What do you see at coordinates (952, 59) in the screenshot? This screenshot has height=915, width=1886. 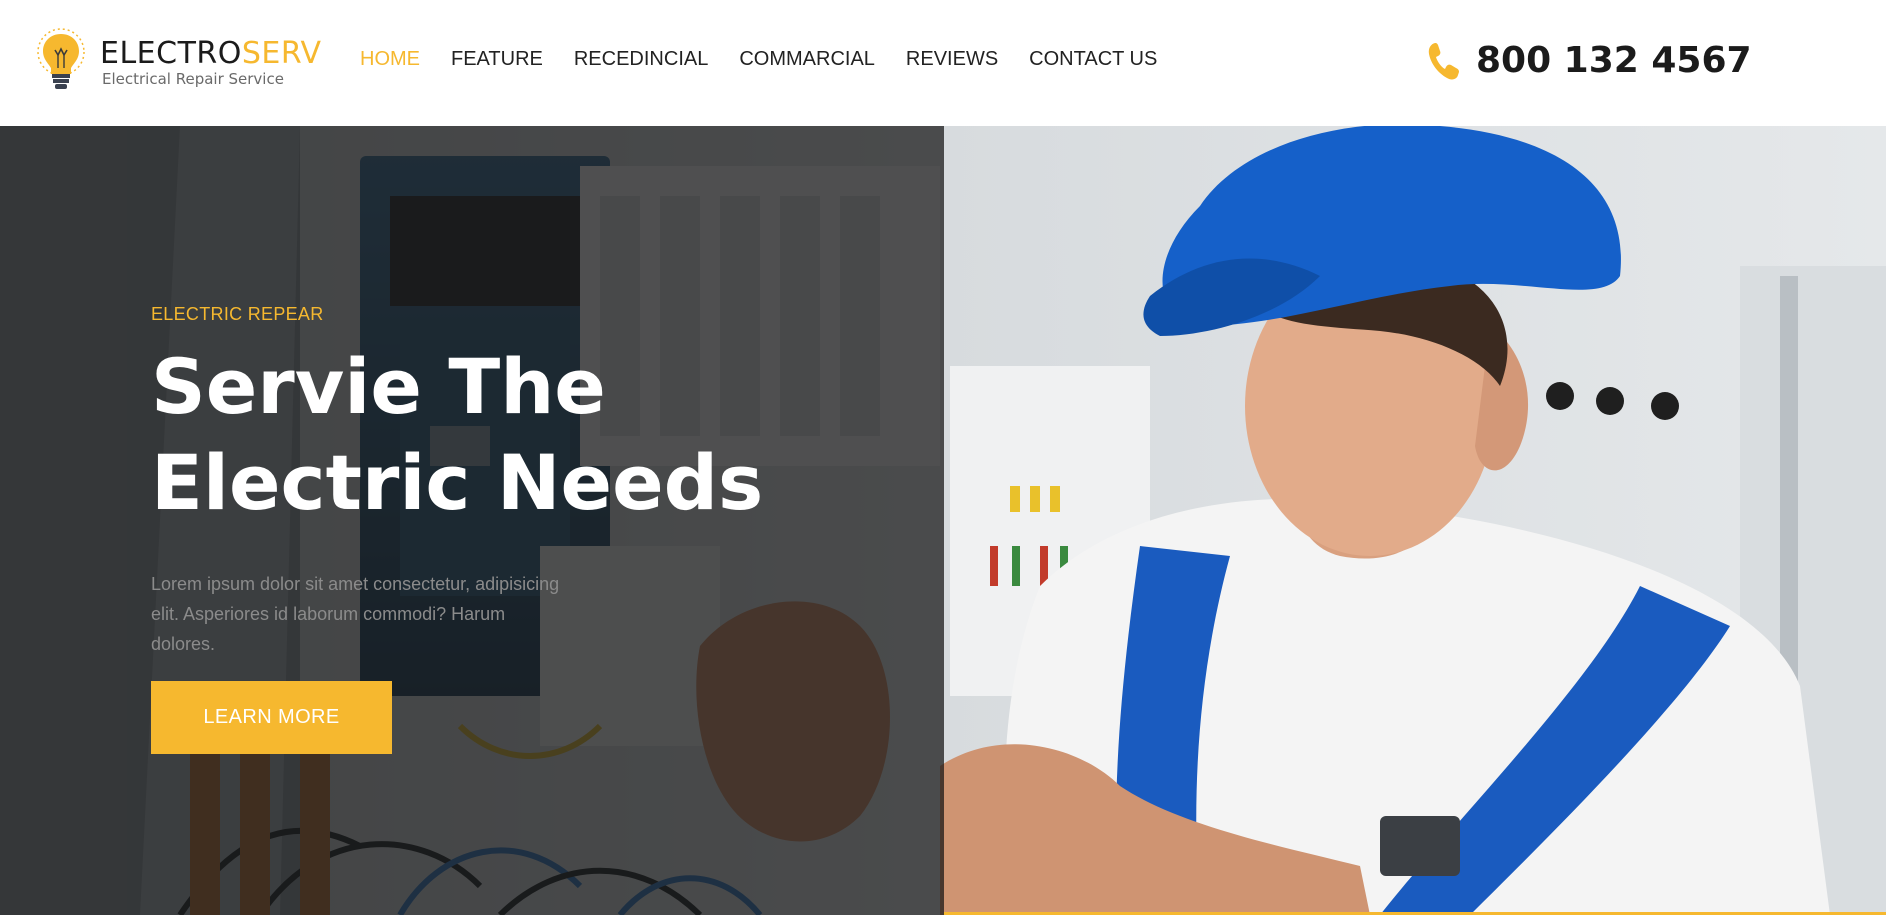 I see `nav-item-reviews: REVIEWS` at bounding box center [952, 59].